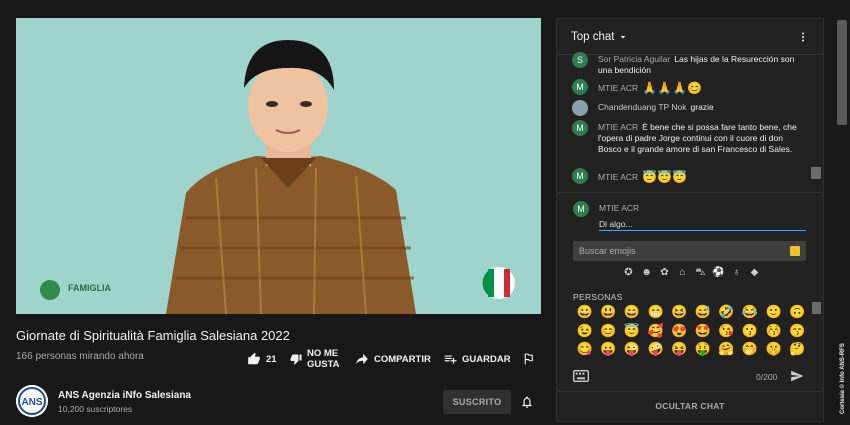 This screenshot has height=425, width=850. Describe the element at coordinates (750, 312) in the screenshot. I see `emoji-option: 😂` at that location.